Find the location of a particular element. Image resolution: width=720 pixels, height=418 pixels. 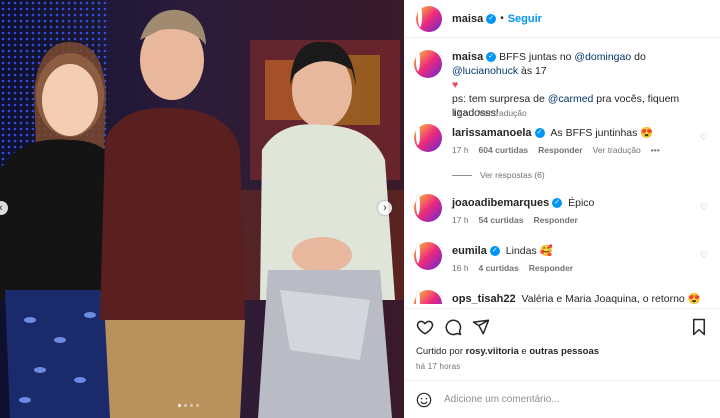

follow-button: Seguir is located at coordinates (525, 19).